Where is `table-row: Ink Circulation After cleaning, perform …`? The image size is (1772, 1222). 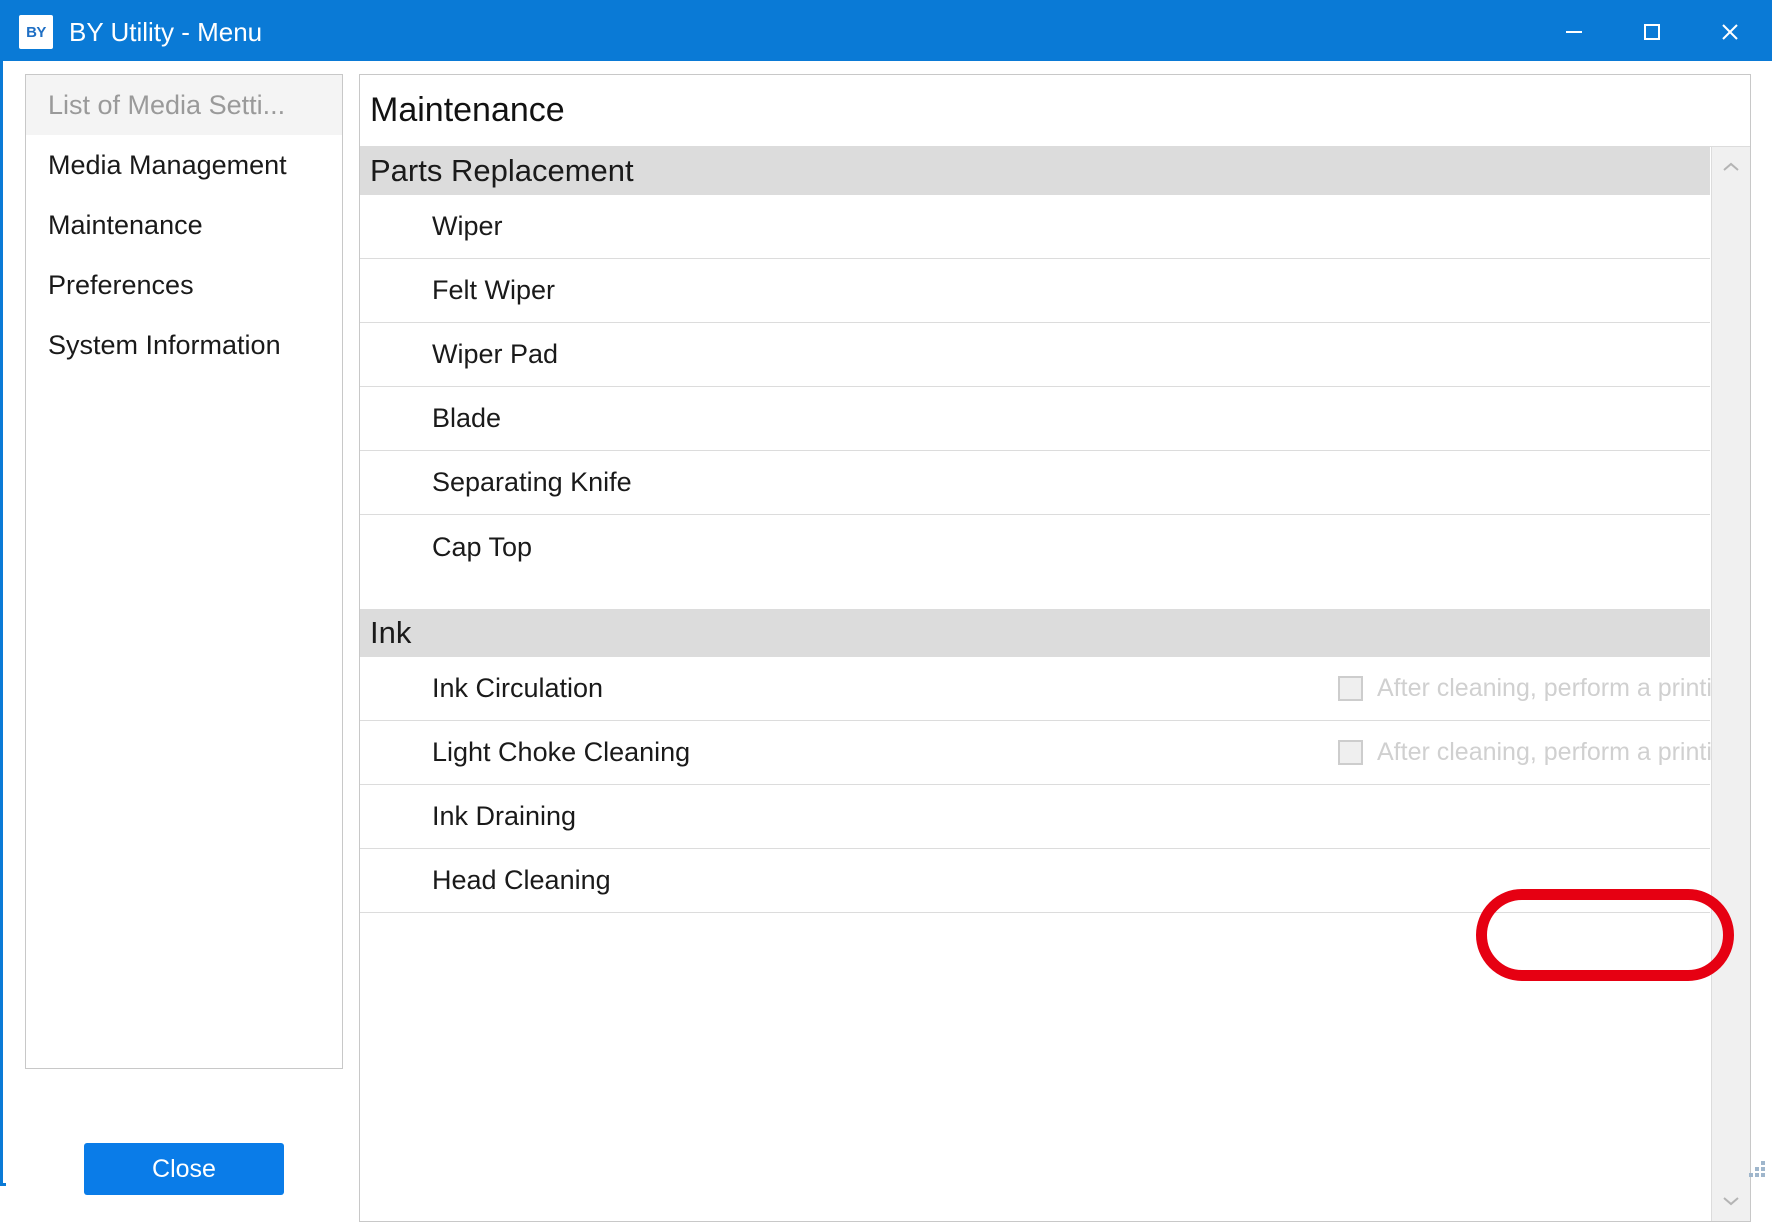
table-row: Ink Circulation After cleaning, perform … is located at coordinates (1055, 689).